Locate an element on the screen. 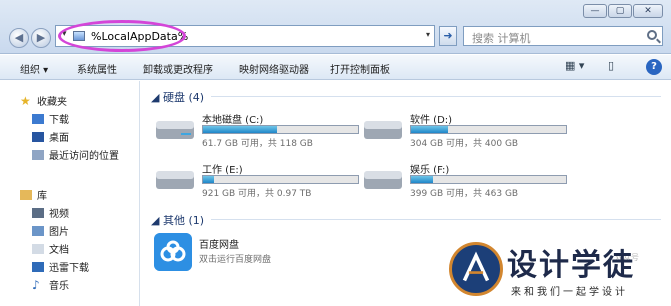 This screenshot has height=306, width=671. drive-info: 61.7 GB 可用，共 118 GB is located at coordinates (257, 144).